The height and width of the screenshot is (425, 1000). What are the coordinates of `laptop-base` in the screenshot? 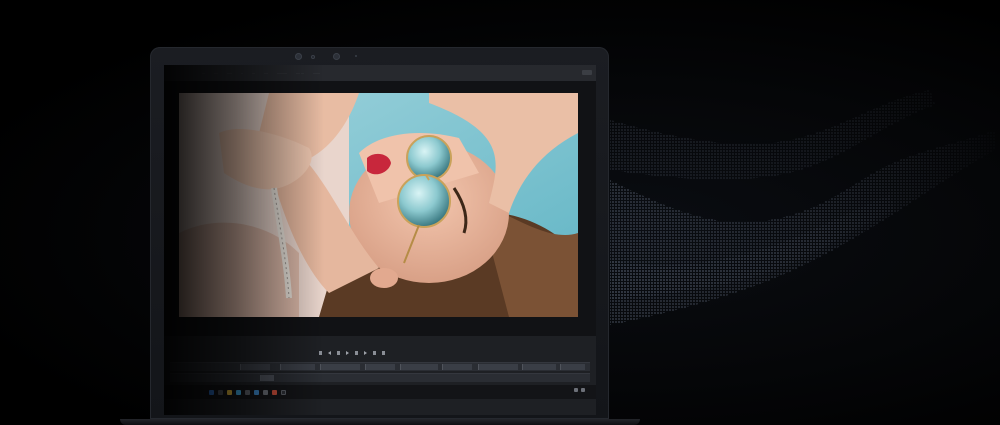 It's located at (380, 422).